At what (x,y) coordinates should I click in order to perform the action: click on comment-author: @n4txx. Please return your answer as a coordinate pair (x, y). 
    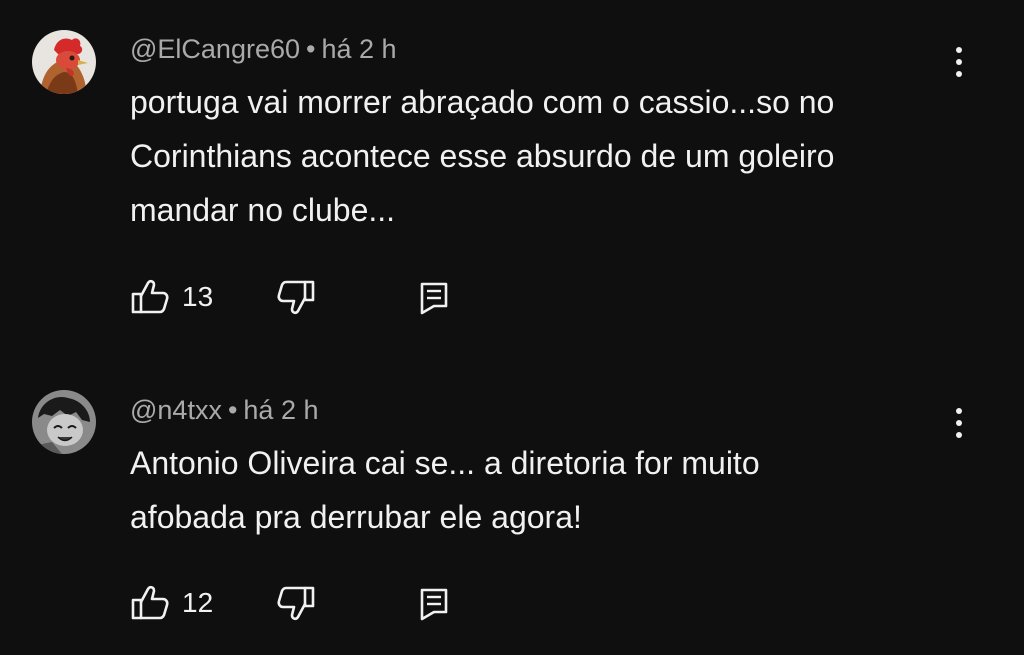
    Looking at the image, I should click on (176, 410).